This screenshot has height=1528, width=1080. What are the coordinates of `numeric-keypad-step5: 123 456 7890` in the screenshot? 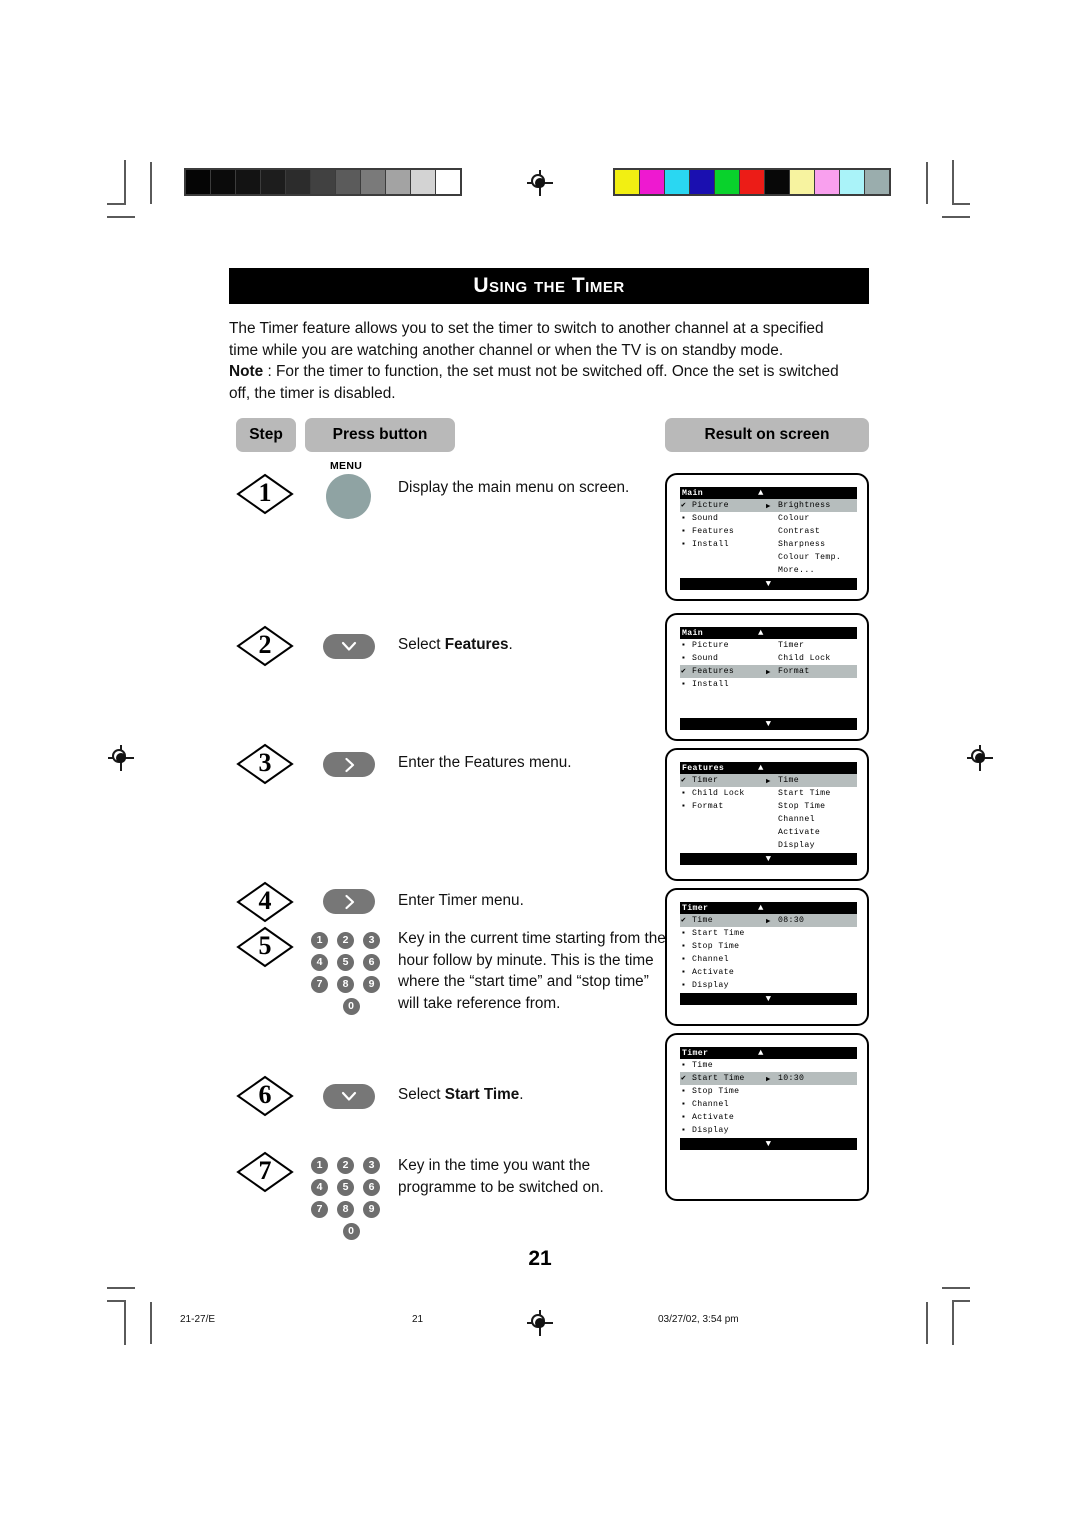 It's located at (351, 976).